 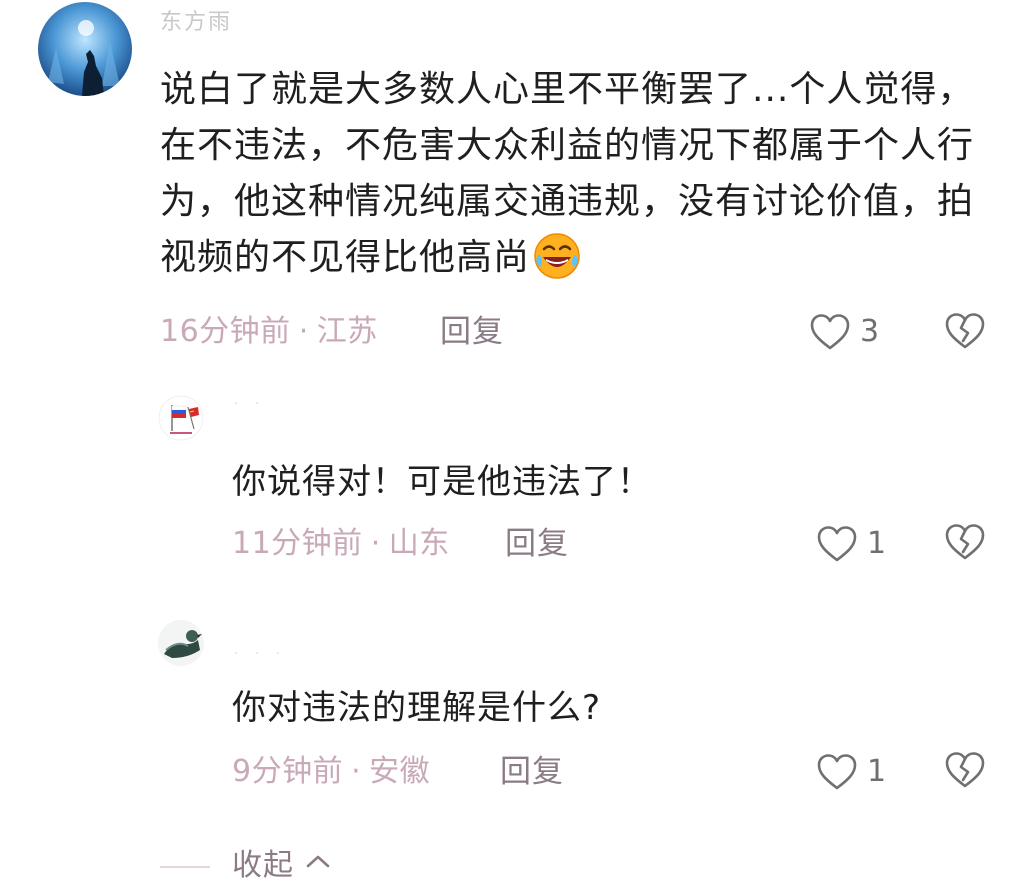 I want to click on flag-avatar-icon, so click(x=181, y=418).